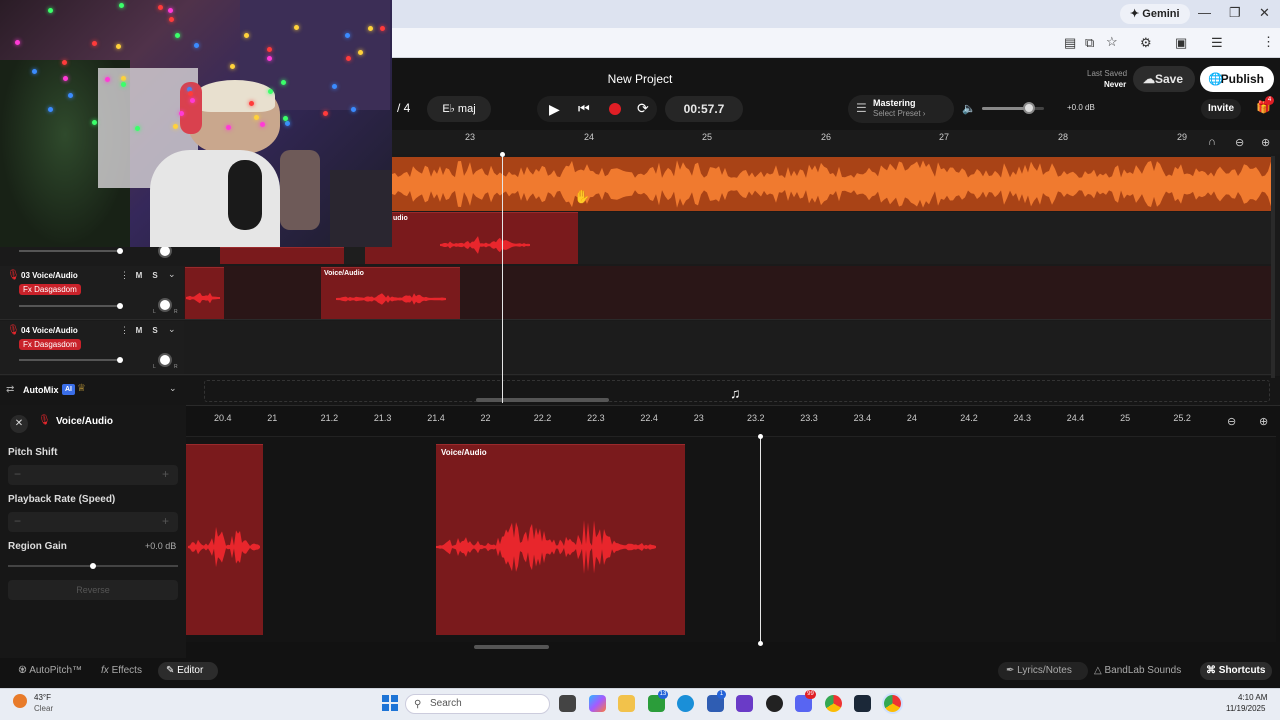 The height and width of the screenshot is (720, 1280). Describe the element at coordinates (833, 703) in the screenshot. I see `chrome-icon` at that location.